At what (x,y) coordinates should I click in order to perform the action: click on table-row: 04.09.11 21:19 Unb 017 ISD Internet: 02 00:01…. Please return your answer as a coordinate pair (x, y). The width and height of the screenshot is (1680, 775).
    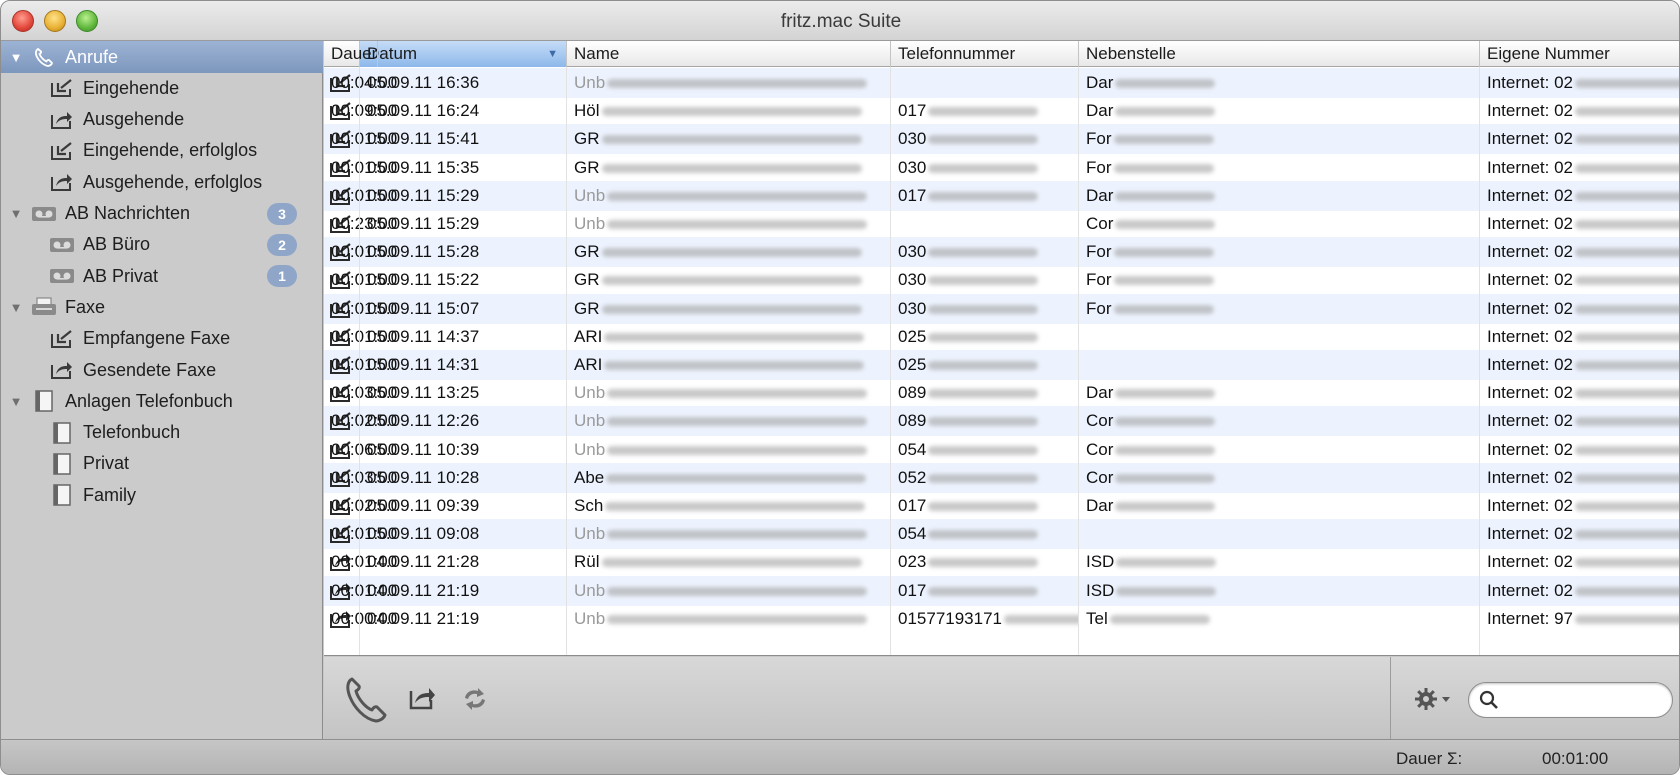
    Looking at the image, I should click on (1001, 590).